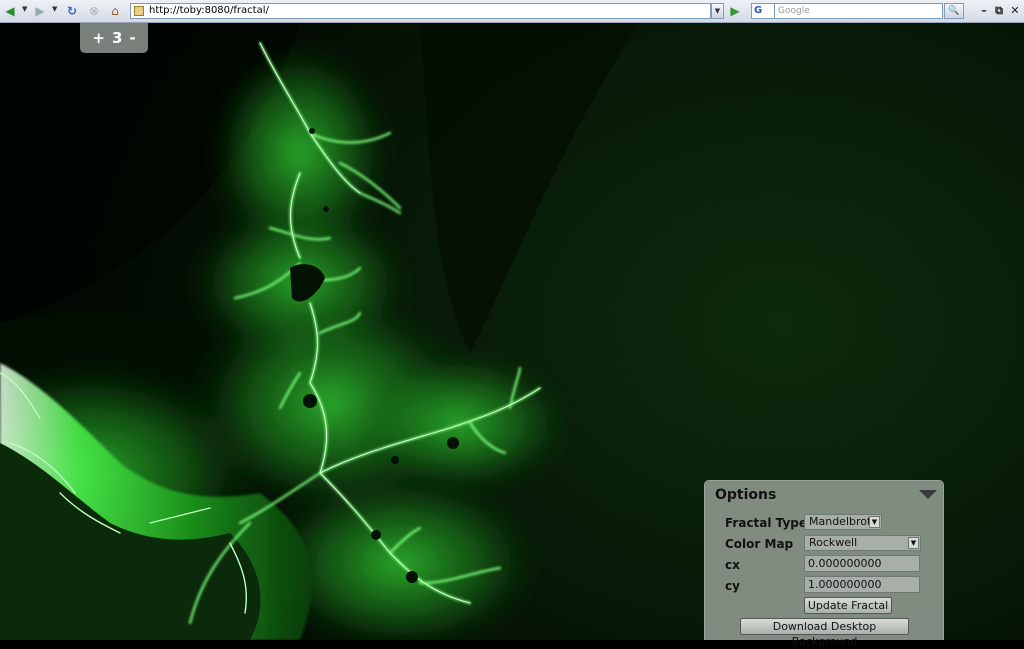  I want to click on refresh-icon: ↻, so click(72, 11).